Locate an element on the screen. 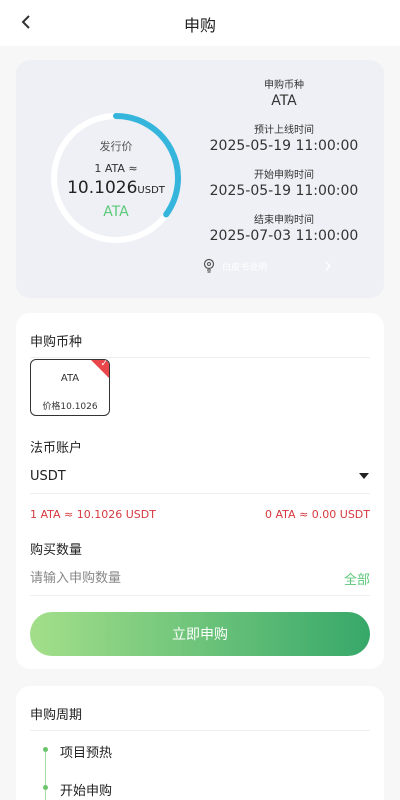 The width and height of the screenshot is (400, 800). chevron-right-icon is located at coordinates (328, 266).